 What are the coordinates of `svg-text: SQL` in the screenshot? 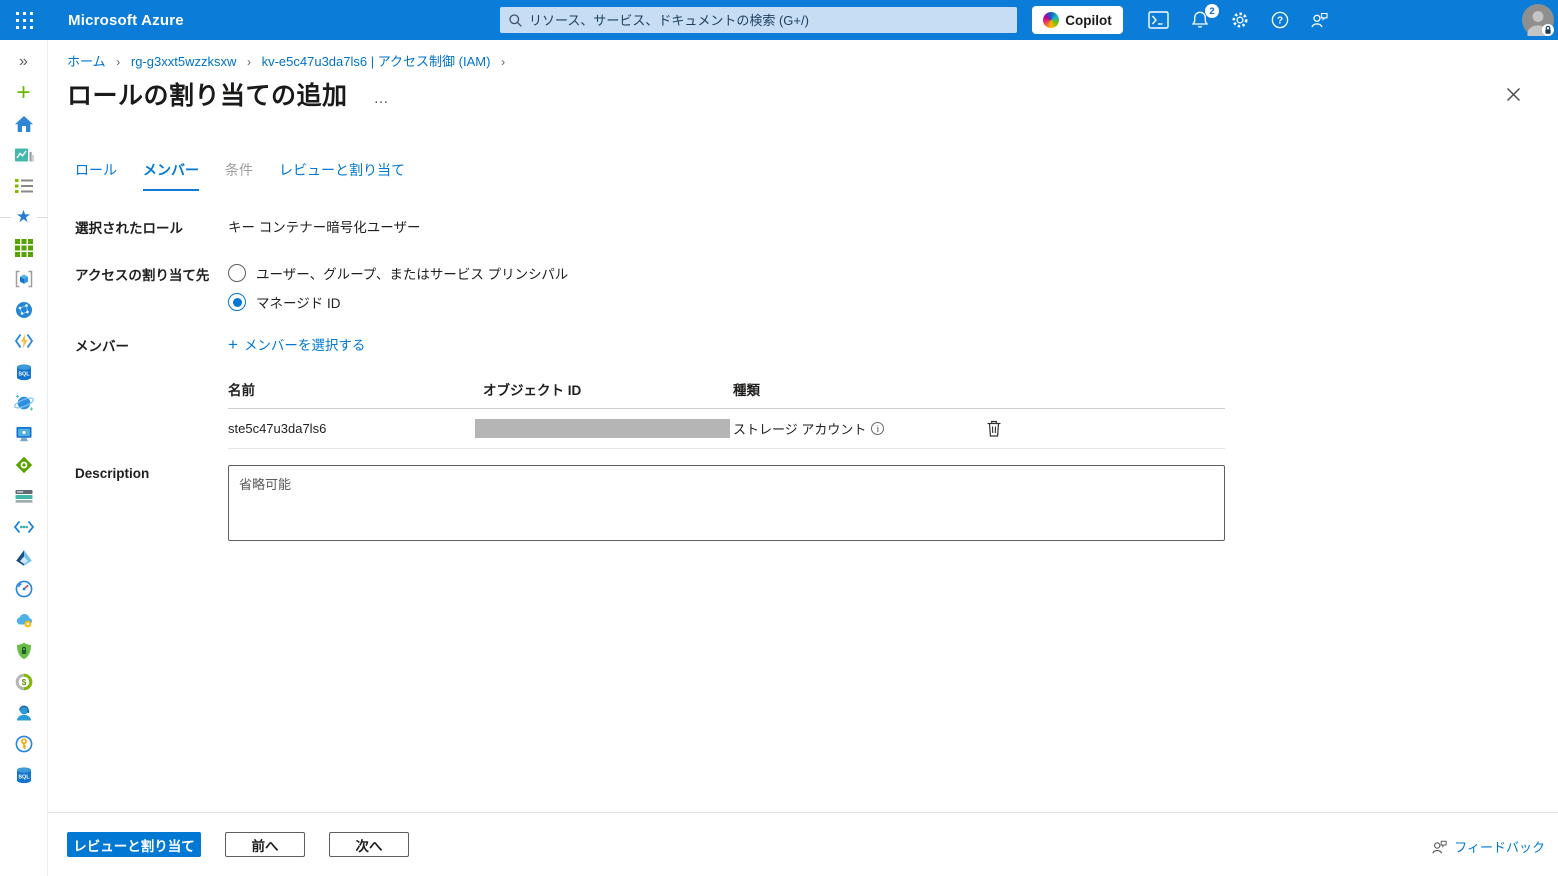 It's located at (24, 374).